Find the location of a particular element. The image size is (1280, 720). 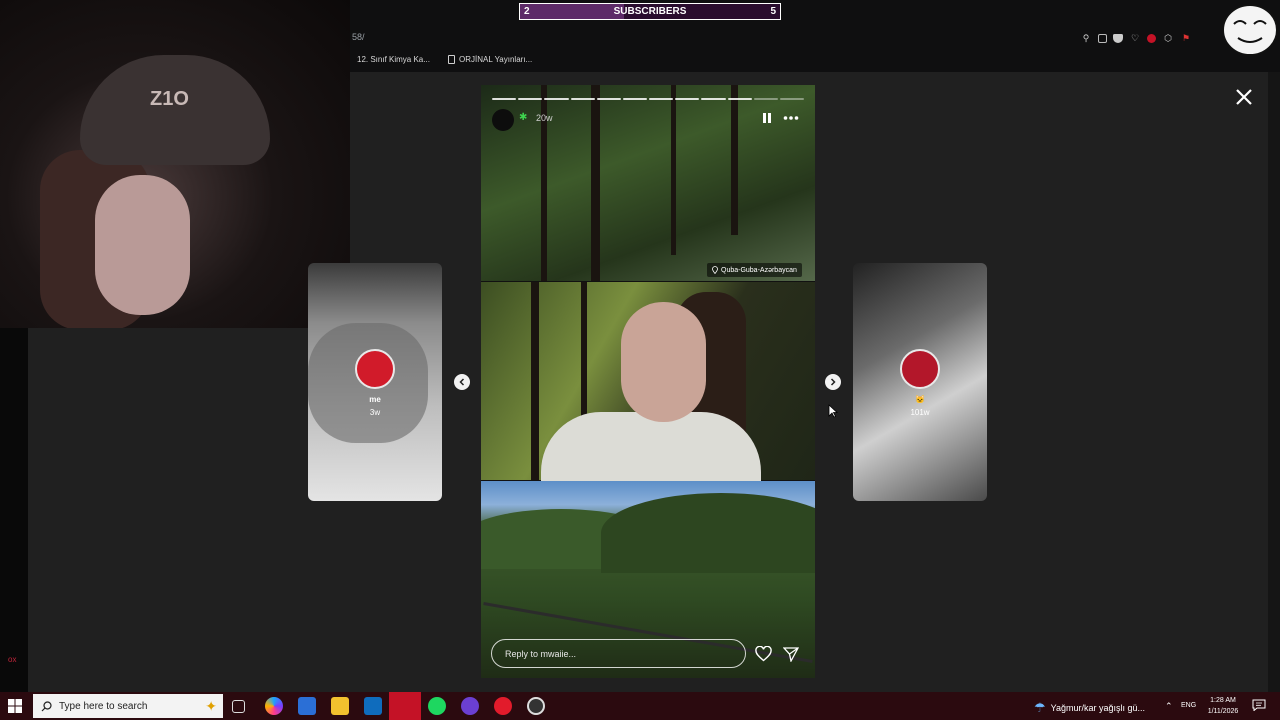

heart-icon is located at coordinates (763, 654).